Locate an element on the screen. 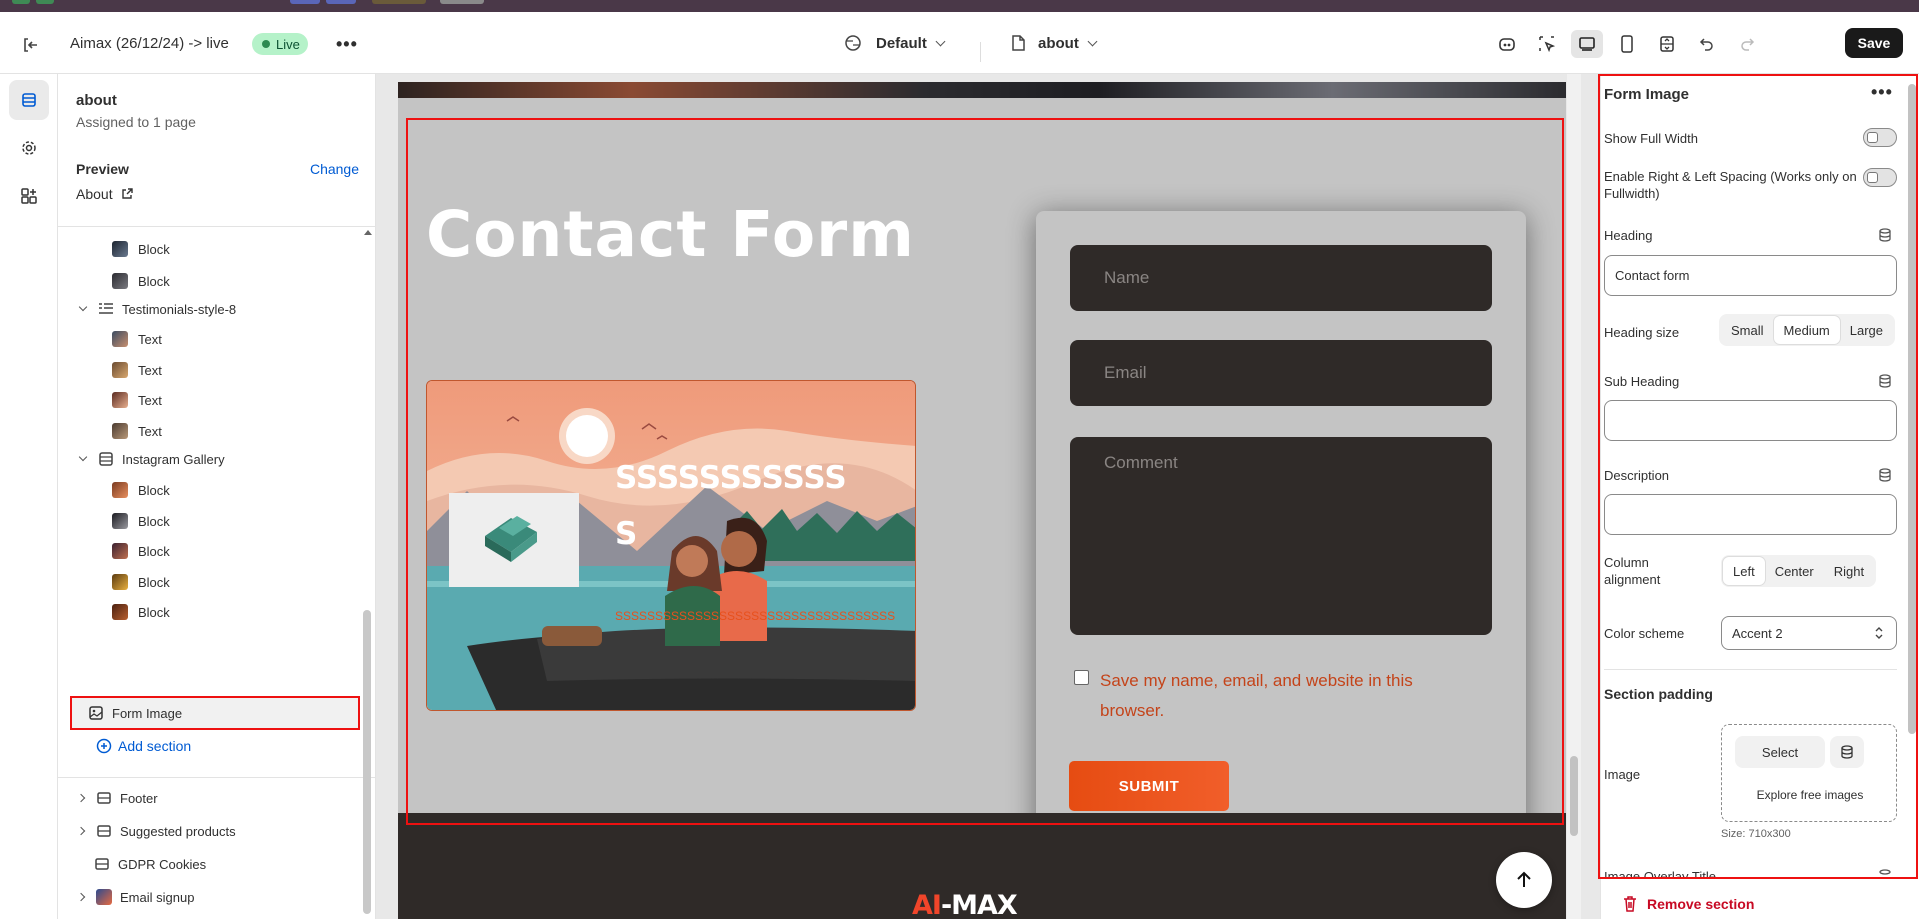 The image size is (1919, 921). email-signup-thumbnail is located at coordinates (104, 897).